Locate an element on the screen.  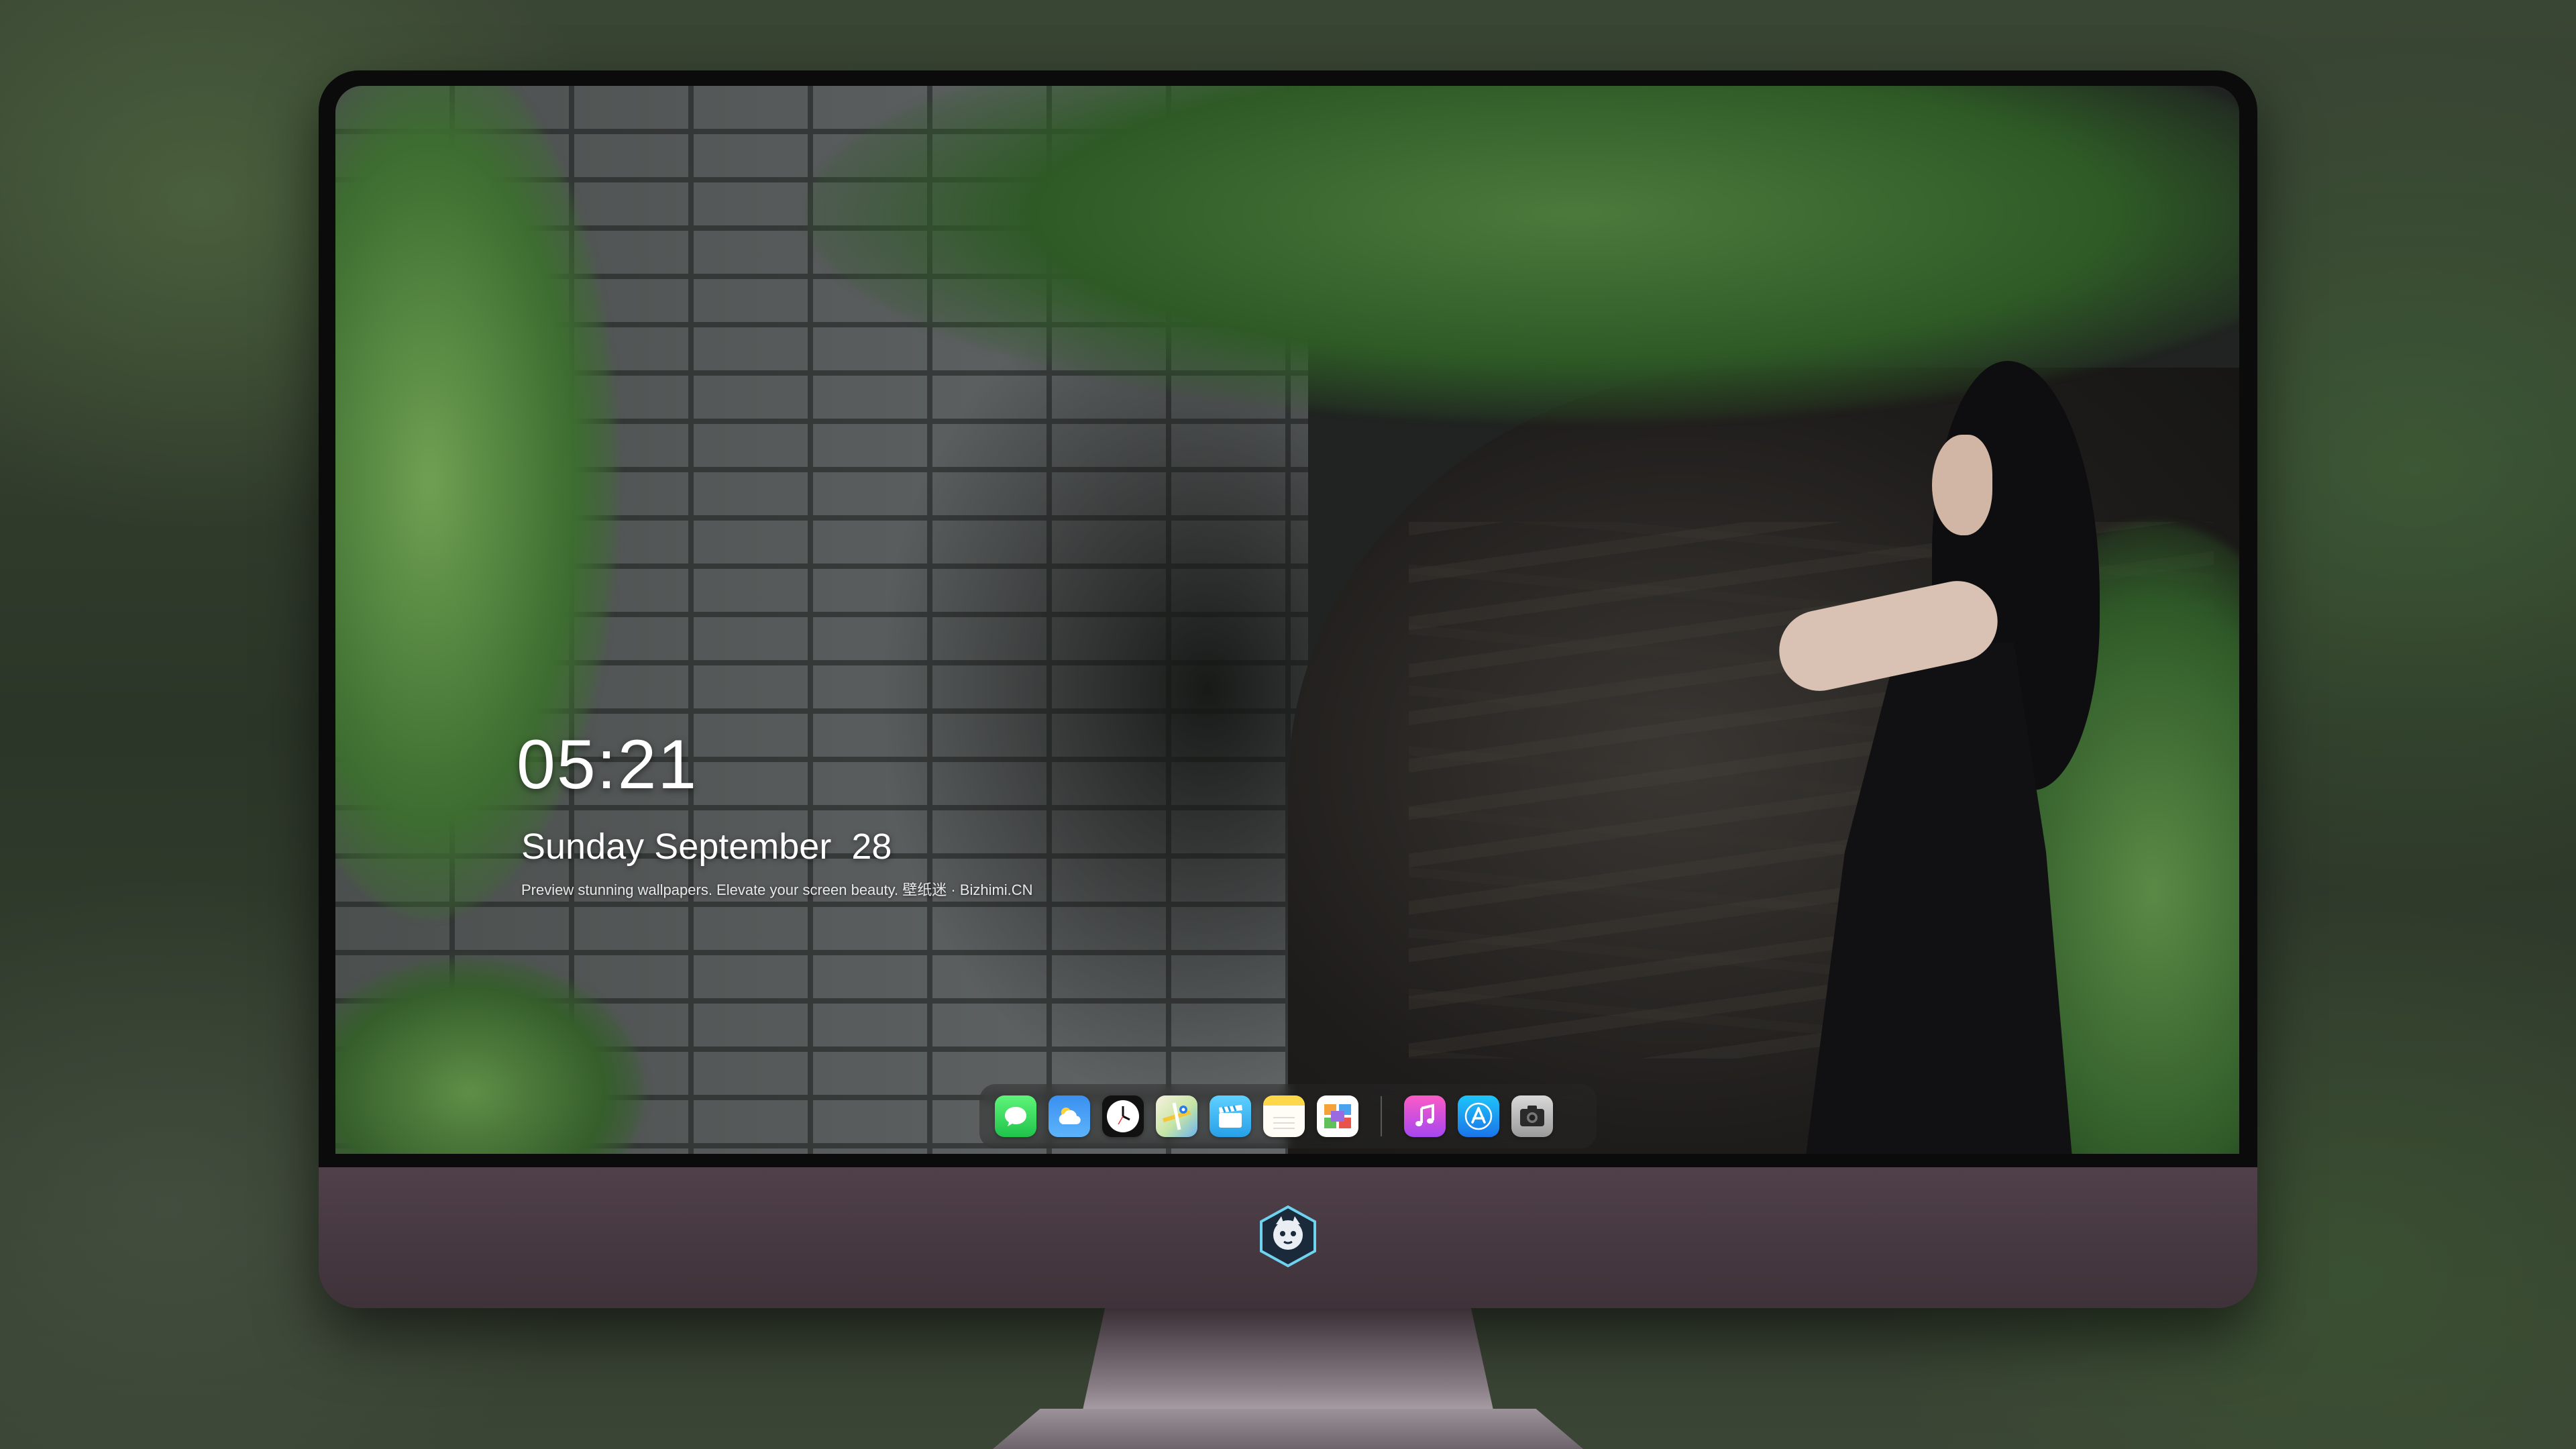
dock-photos-button is located at coordinates (1337, 1116).